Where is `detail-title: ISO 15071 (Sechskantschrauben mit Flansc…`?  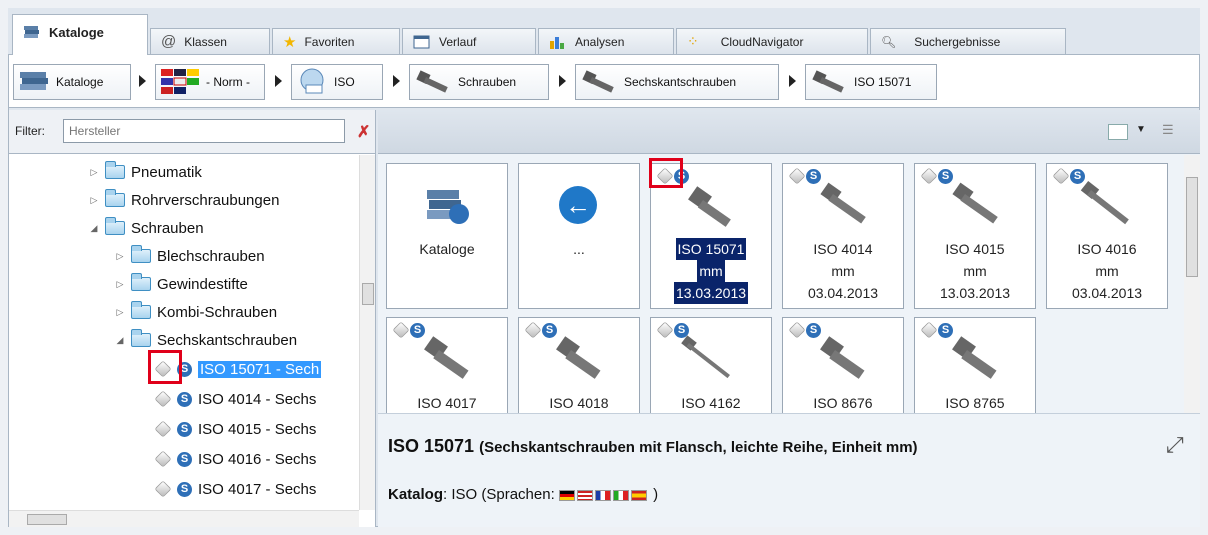
detail-title: ISO 15071 (Sechskantschrauben mit Flansc… is located at coordinates (653, 446).